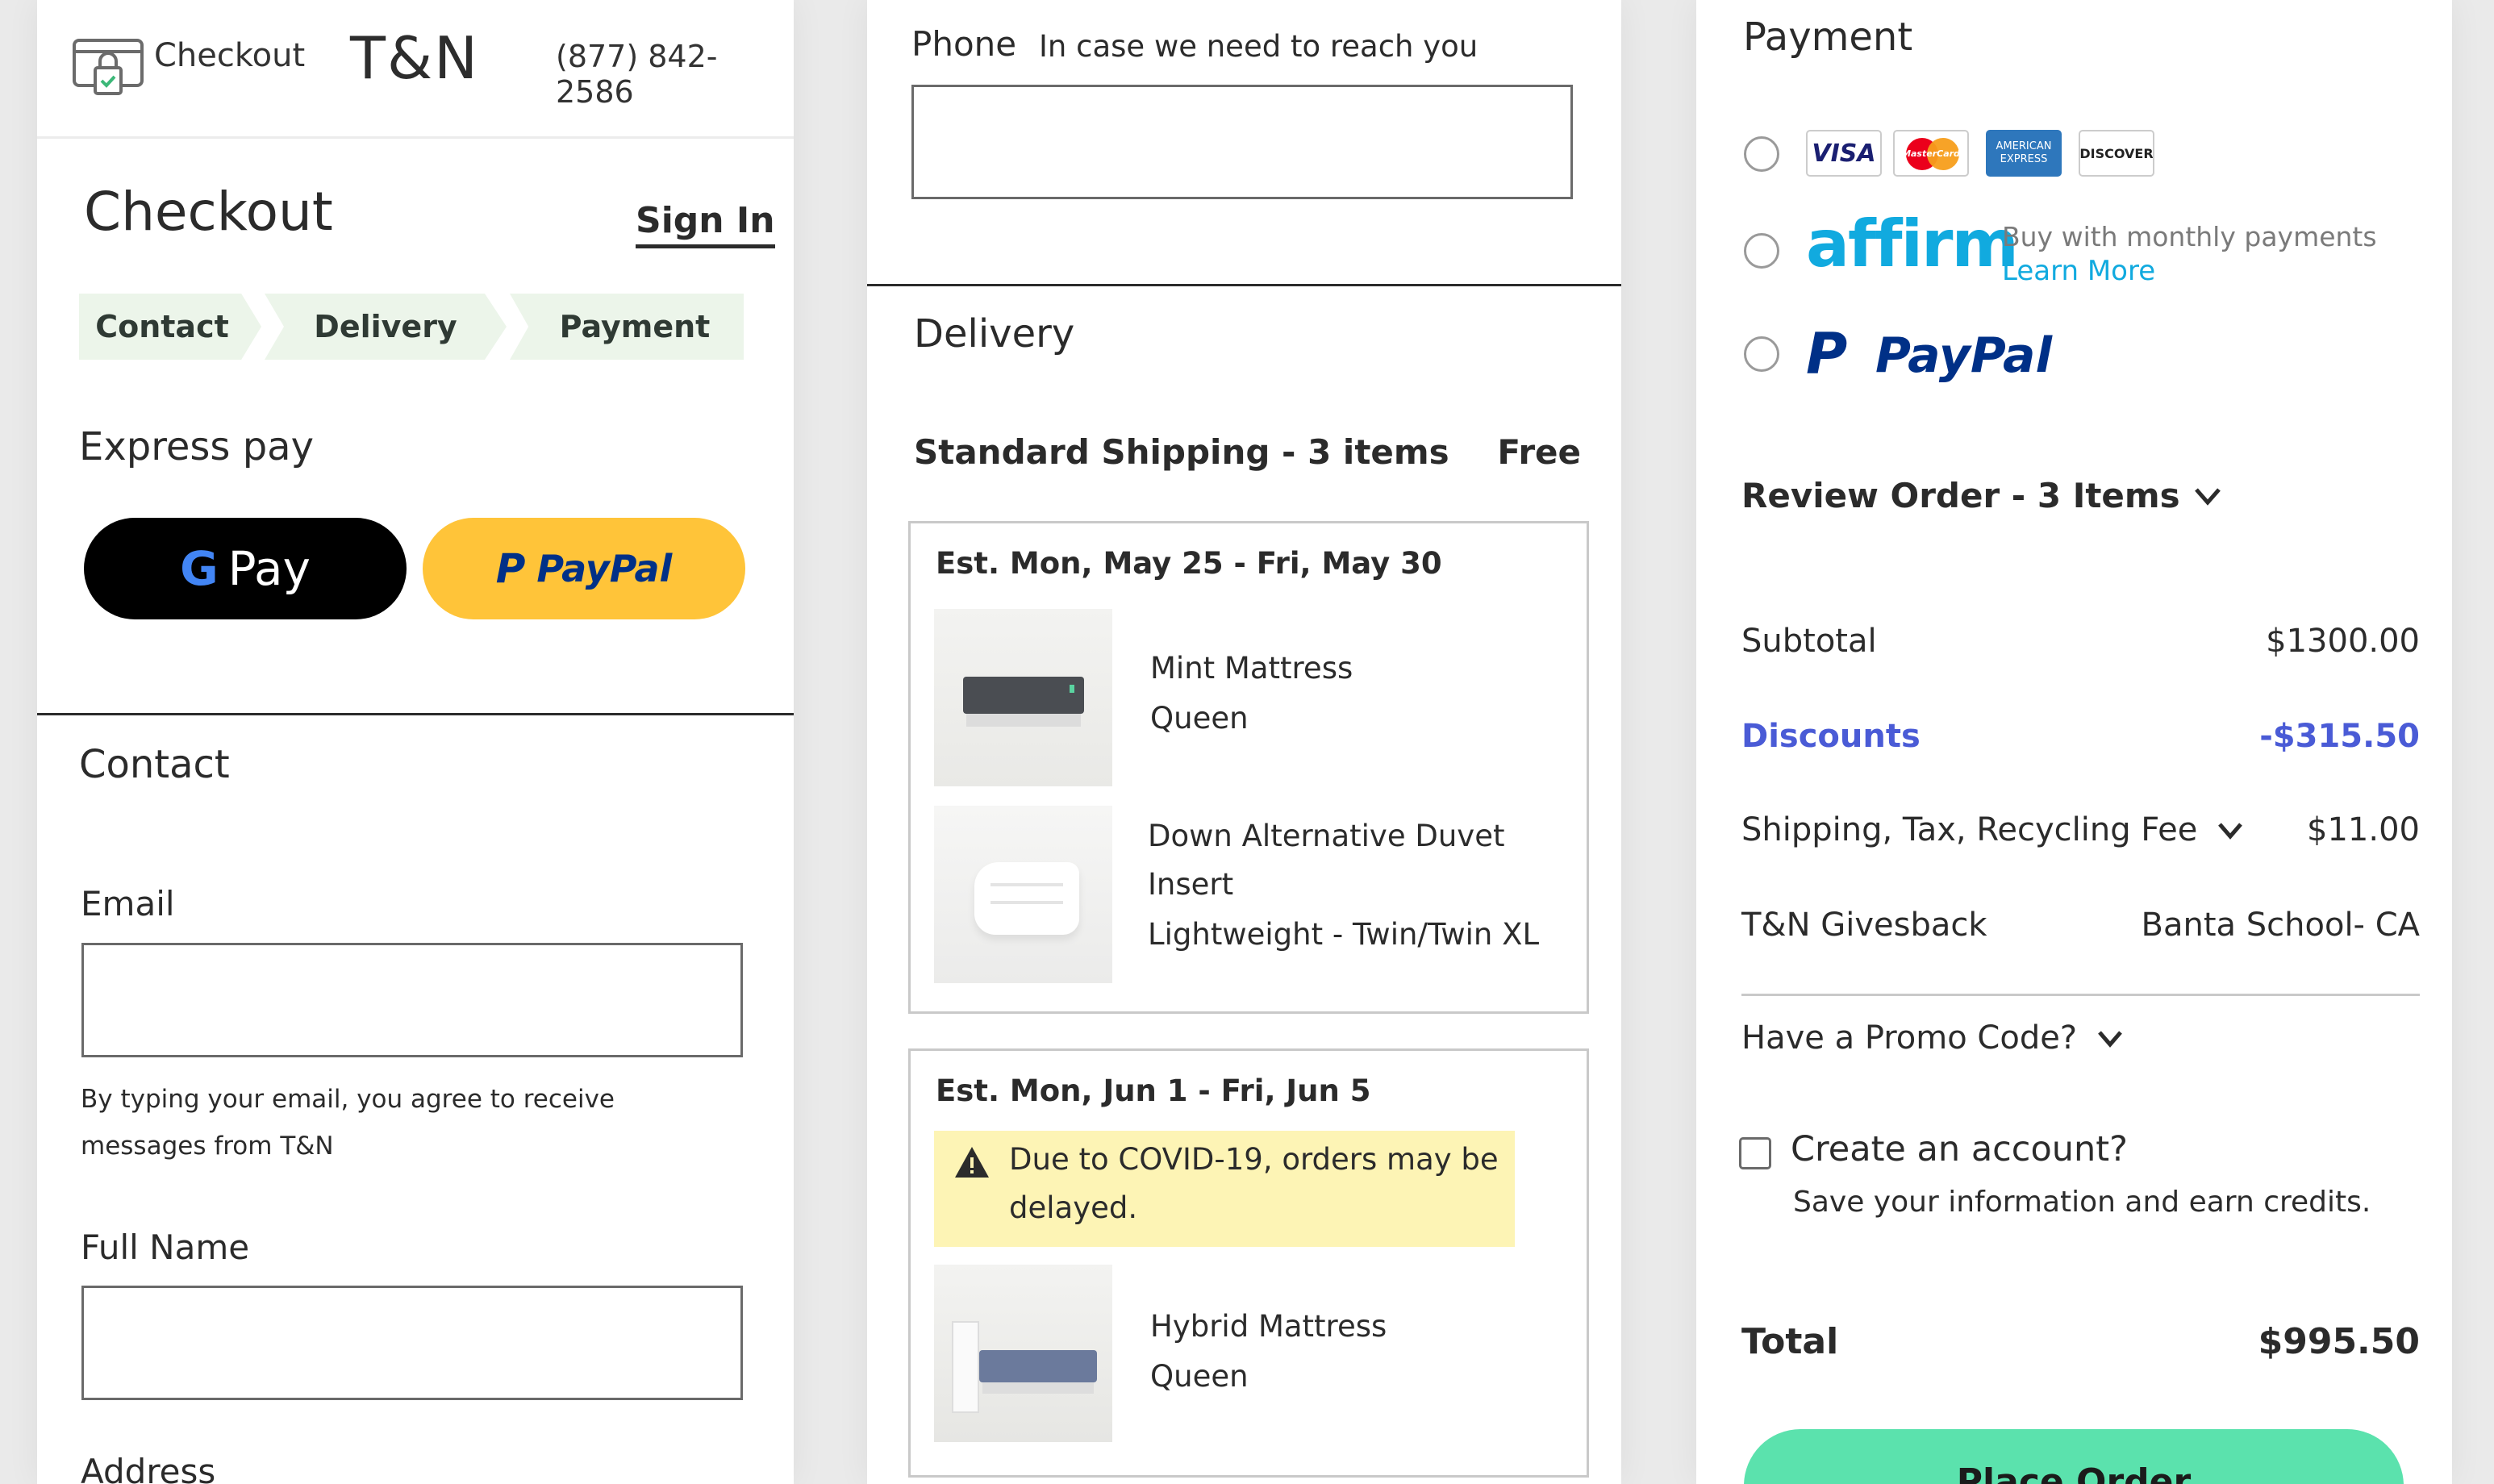 The height and width of the screenshot is (1484, 2494). I want to click on visa-logo: VISA, so click(1844, 153).